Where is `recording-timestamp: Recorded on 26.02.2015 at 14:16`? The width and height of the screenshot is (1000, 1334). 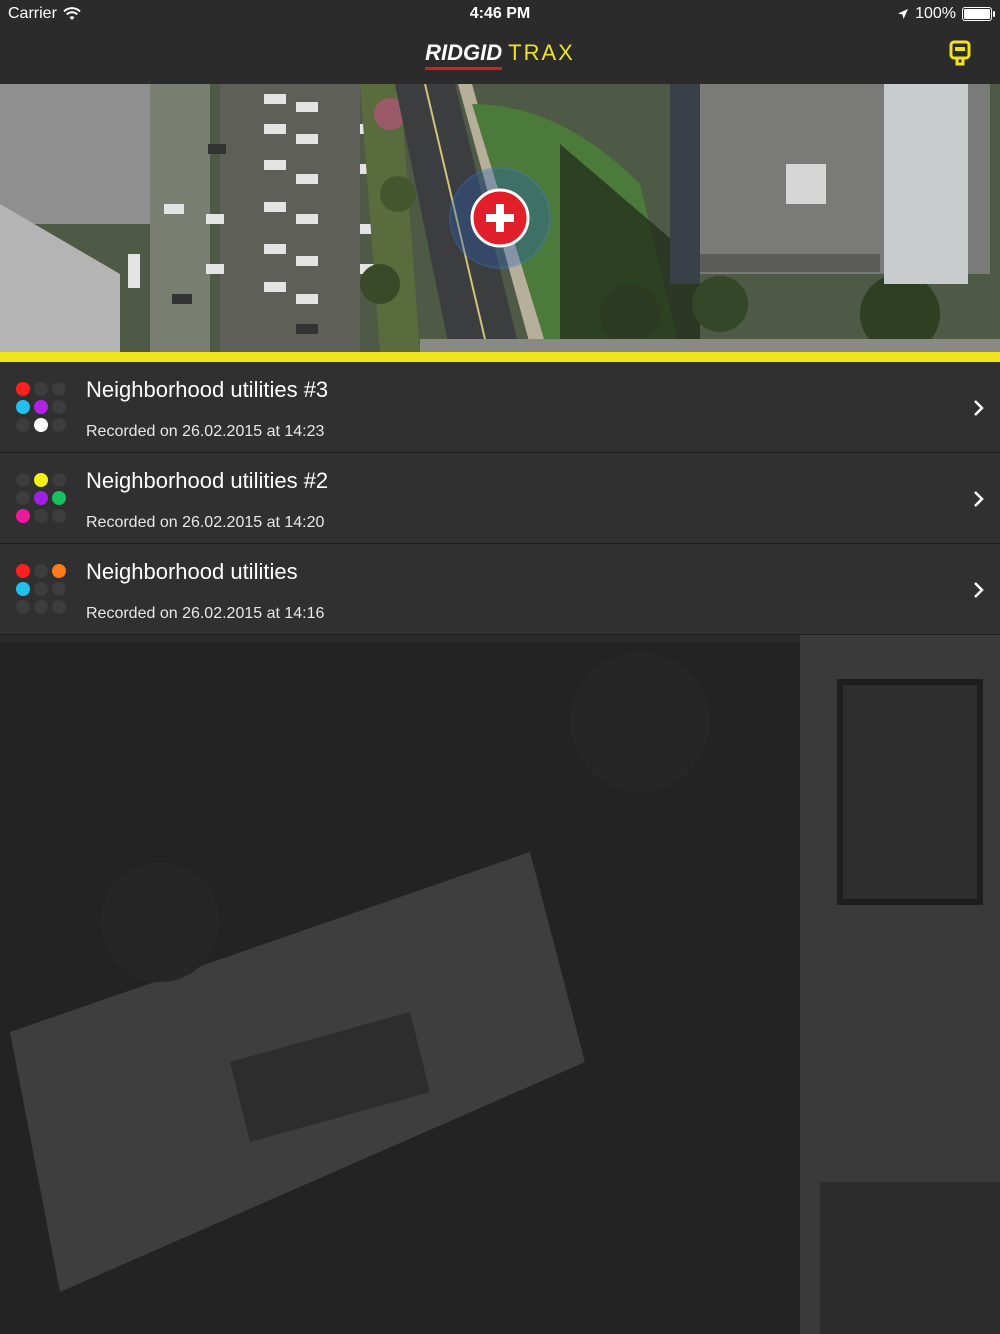 recording-timestamp: Recorded on 26.02.2015 at 14:16 is located at coordinates (205, 613).